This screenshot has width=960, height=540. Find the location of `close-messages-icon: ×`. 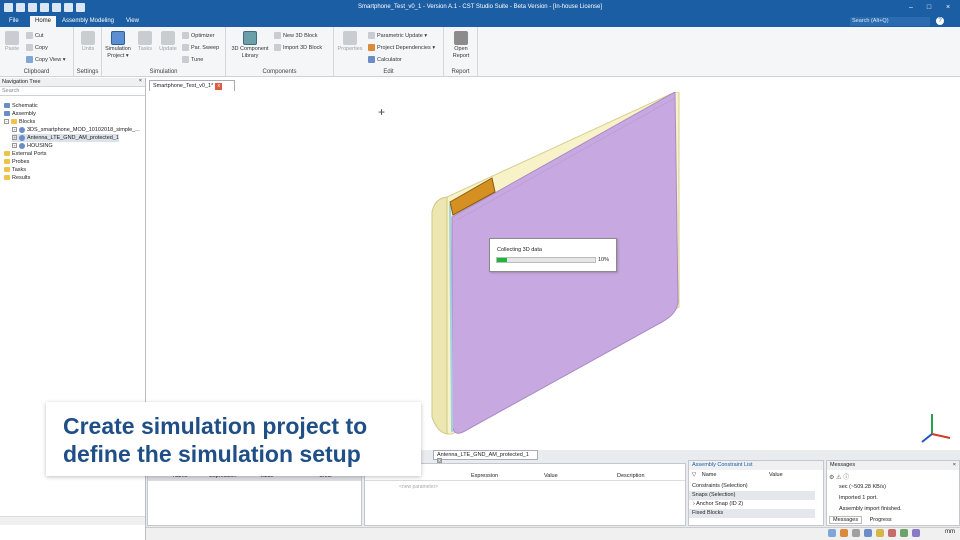

close-messages-icon: × is located at coordinates (954, 465).